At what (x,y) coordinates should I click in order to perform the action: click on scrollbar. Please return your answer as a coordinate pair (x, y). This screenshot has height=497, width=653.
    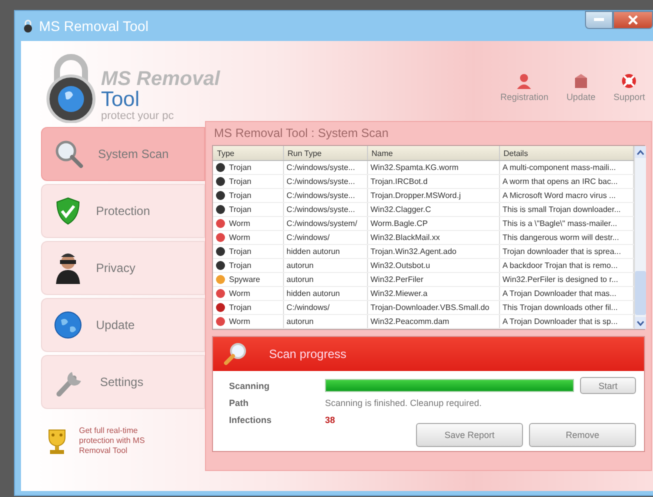
    Looking at the image, I should click on (640, 237).